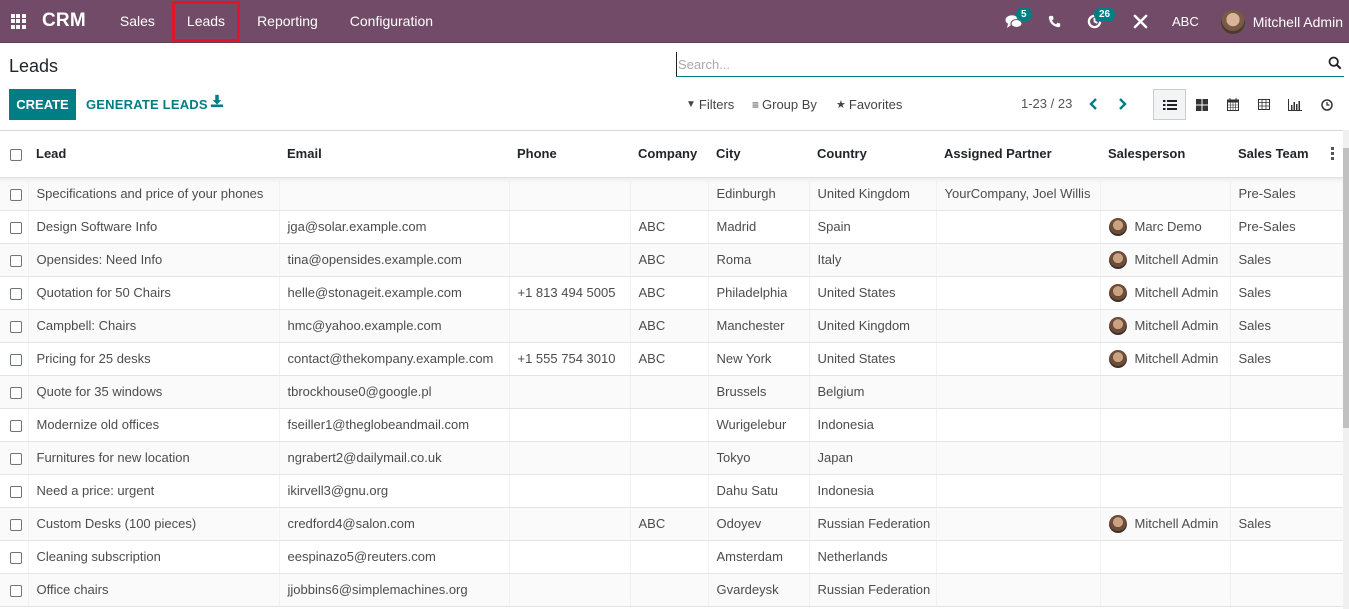  What do you see at coordinates (42, 104) in the screenshot?
I see `create-button: CREATE` at bounding box center [42, 104].